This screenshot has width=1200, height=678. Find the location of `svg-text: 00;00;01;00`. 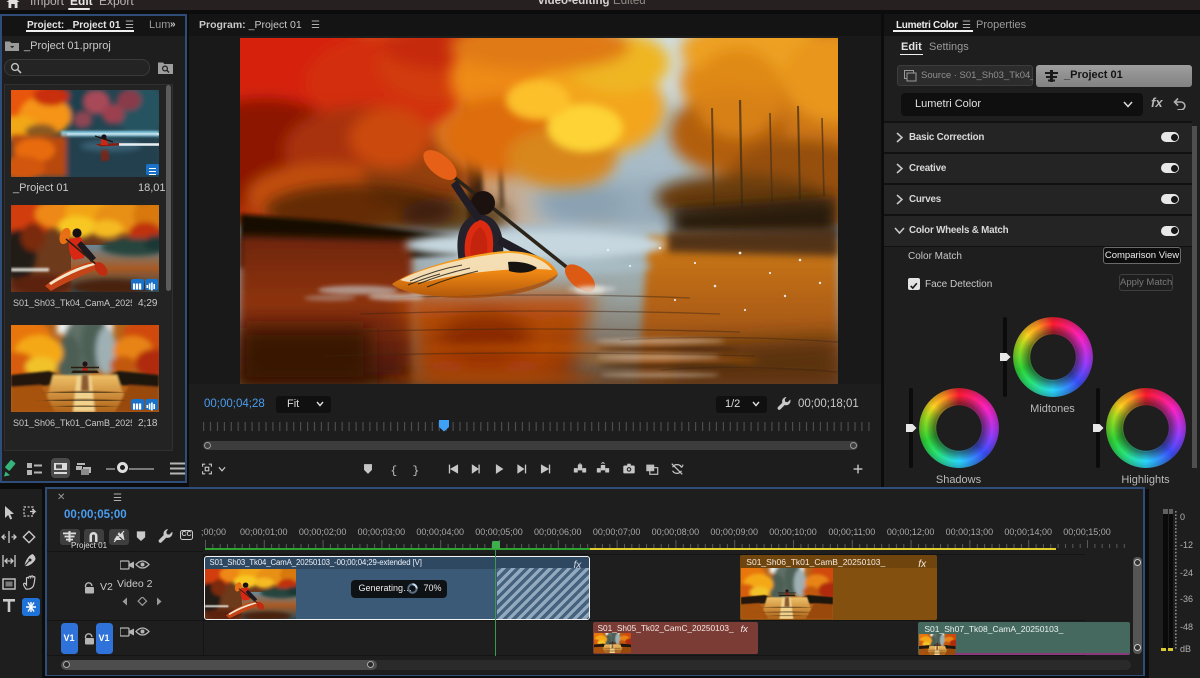

svg-text: 00;00;01;00 is located at coordinates (264, 532).